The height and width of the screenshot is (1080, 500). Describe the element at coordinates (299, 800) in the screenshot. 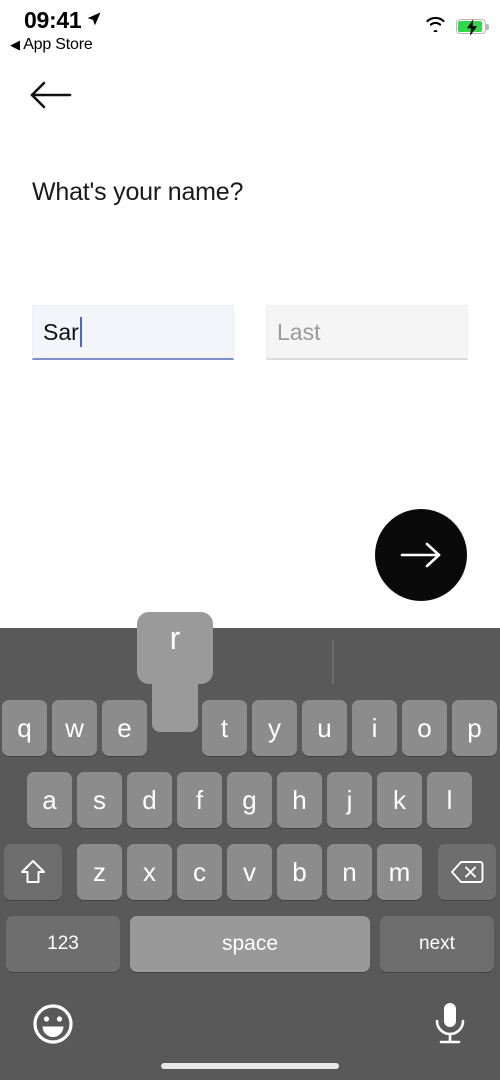

I see `key-h: h` at that location.